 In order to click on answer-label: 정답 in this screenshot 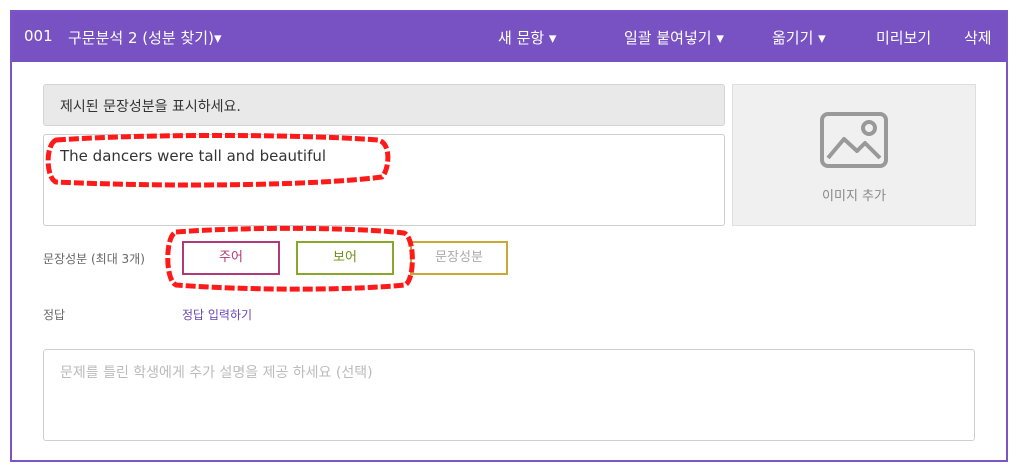, I will do `click(54, 315)`.